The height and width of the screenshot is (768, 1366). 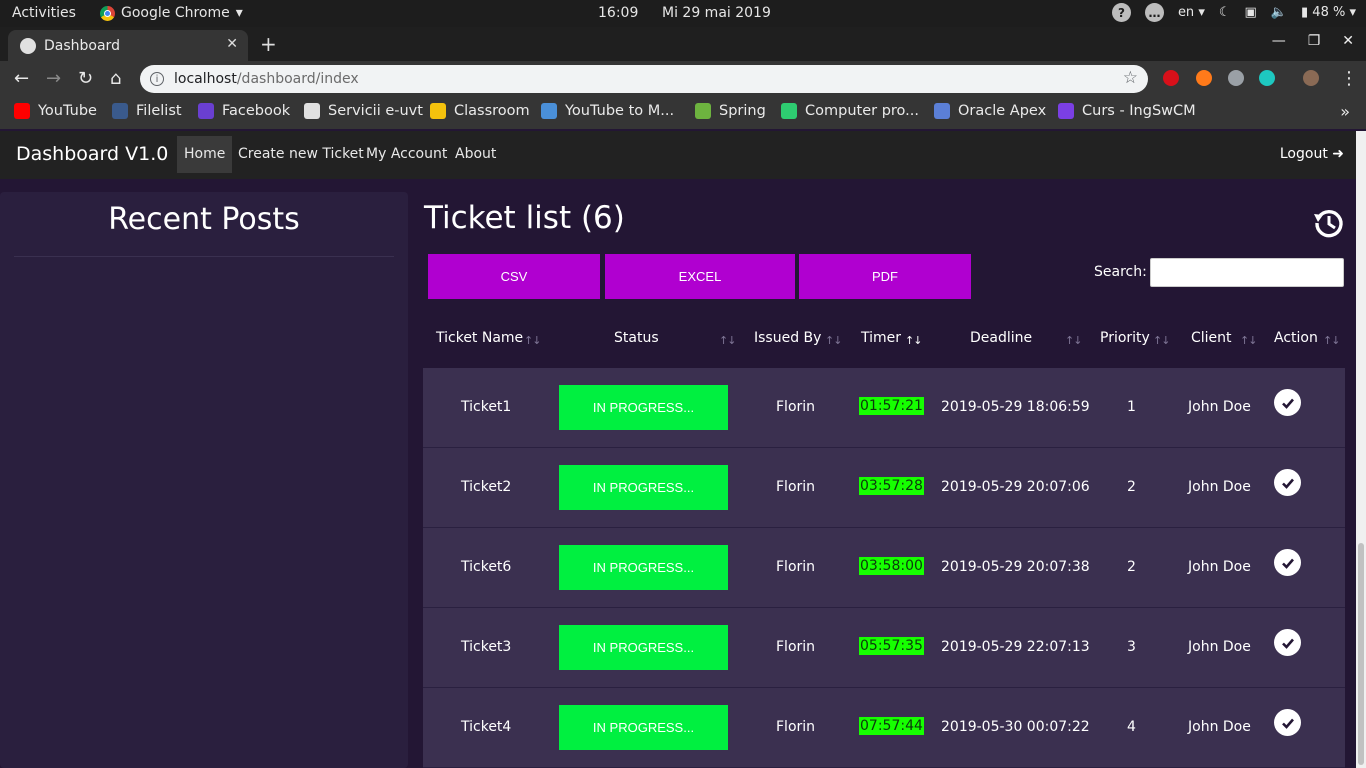 What do you see at coordinates (1349, 78) in the screenshot?
I see `menu-kebab-icon: ⋮` at bounding box center [1349, 78].